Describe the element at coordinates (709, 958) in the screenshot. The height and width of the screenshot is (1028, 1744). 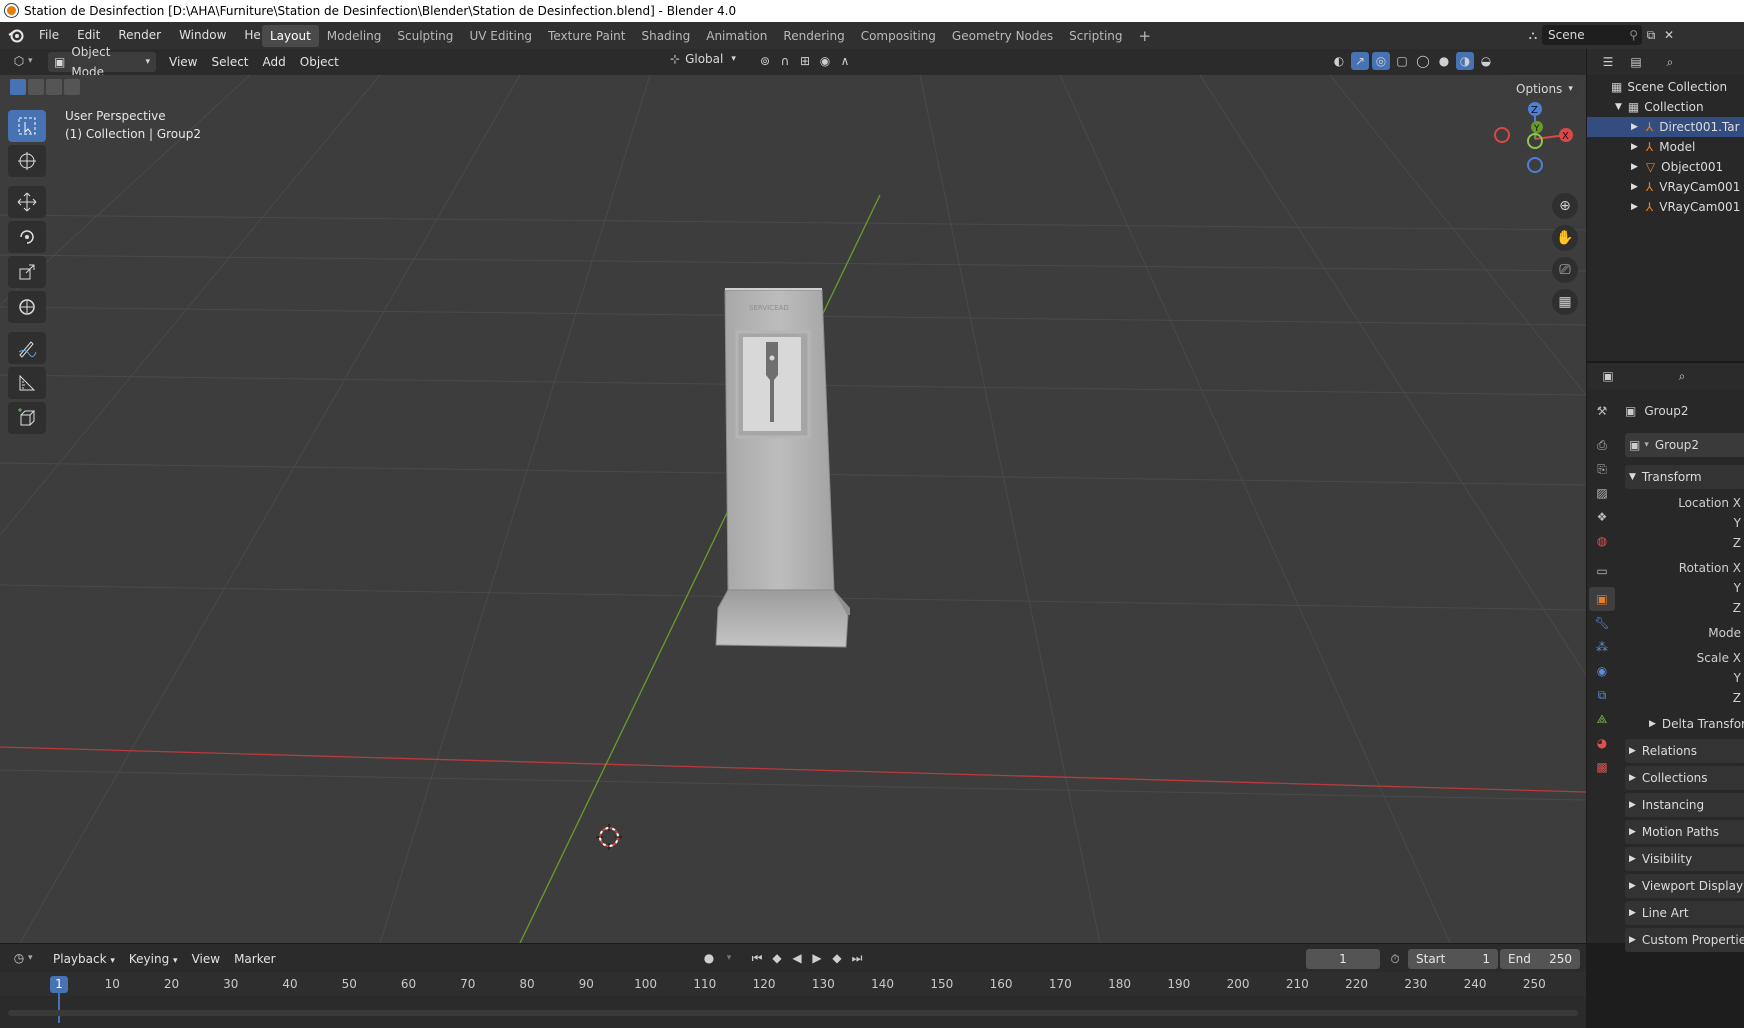
I see `record-icon: ●` at that location.